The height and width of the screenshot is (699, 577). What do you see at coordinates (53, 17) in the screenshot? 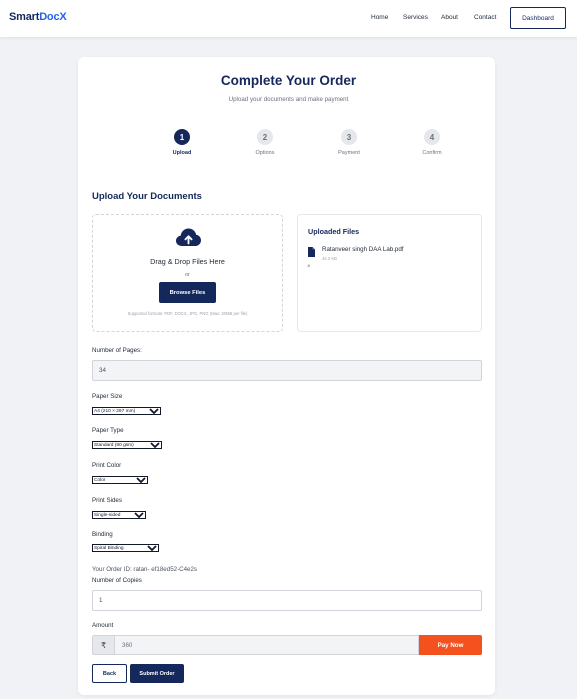
I see `logo-docx: DocX` at bounding box center [53, 17].